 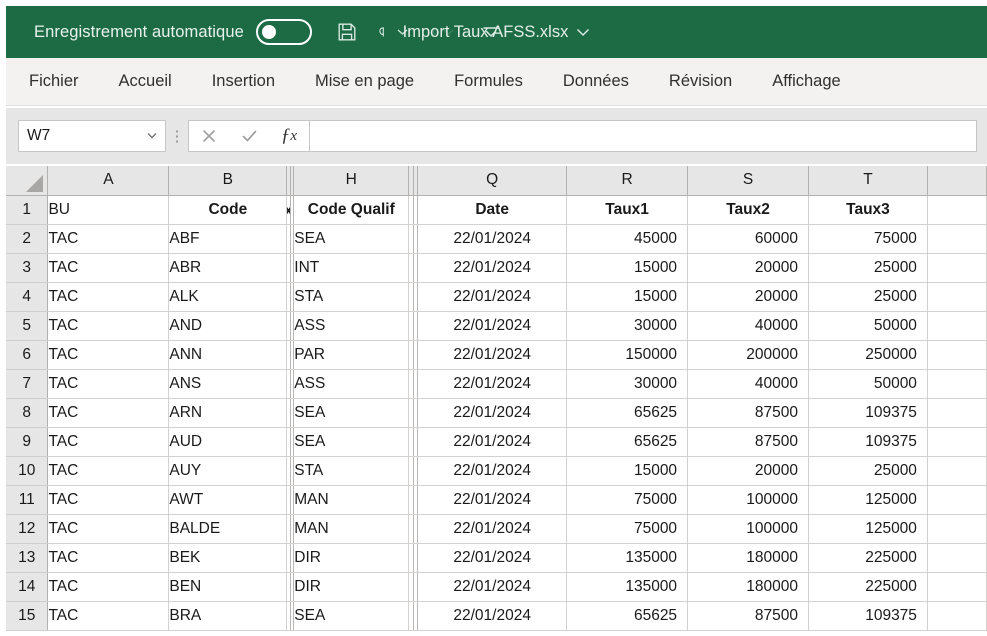 What do you see at coordinates (108, 529) in the screenshot?
I see `cell-a-12: TAC` at bounding box center [108, 529].